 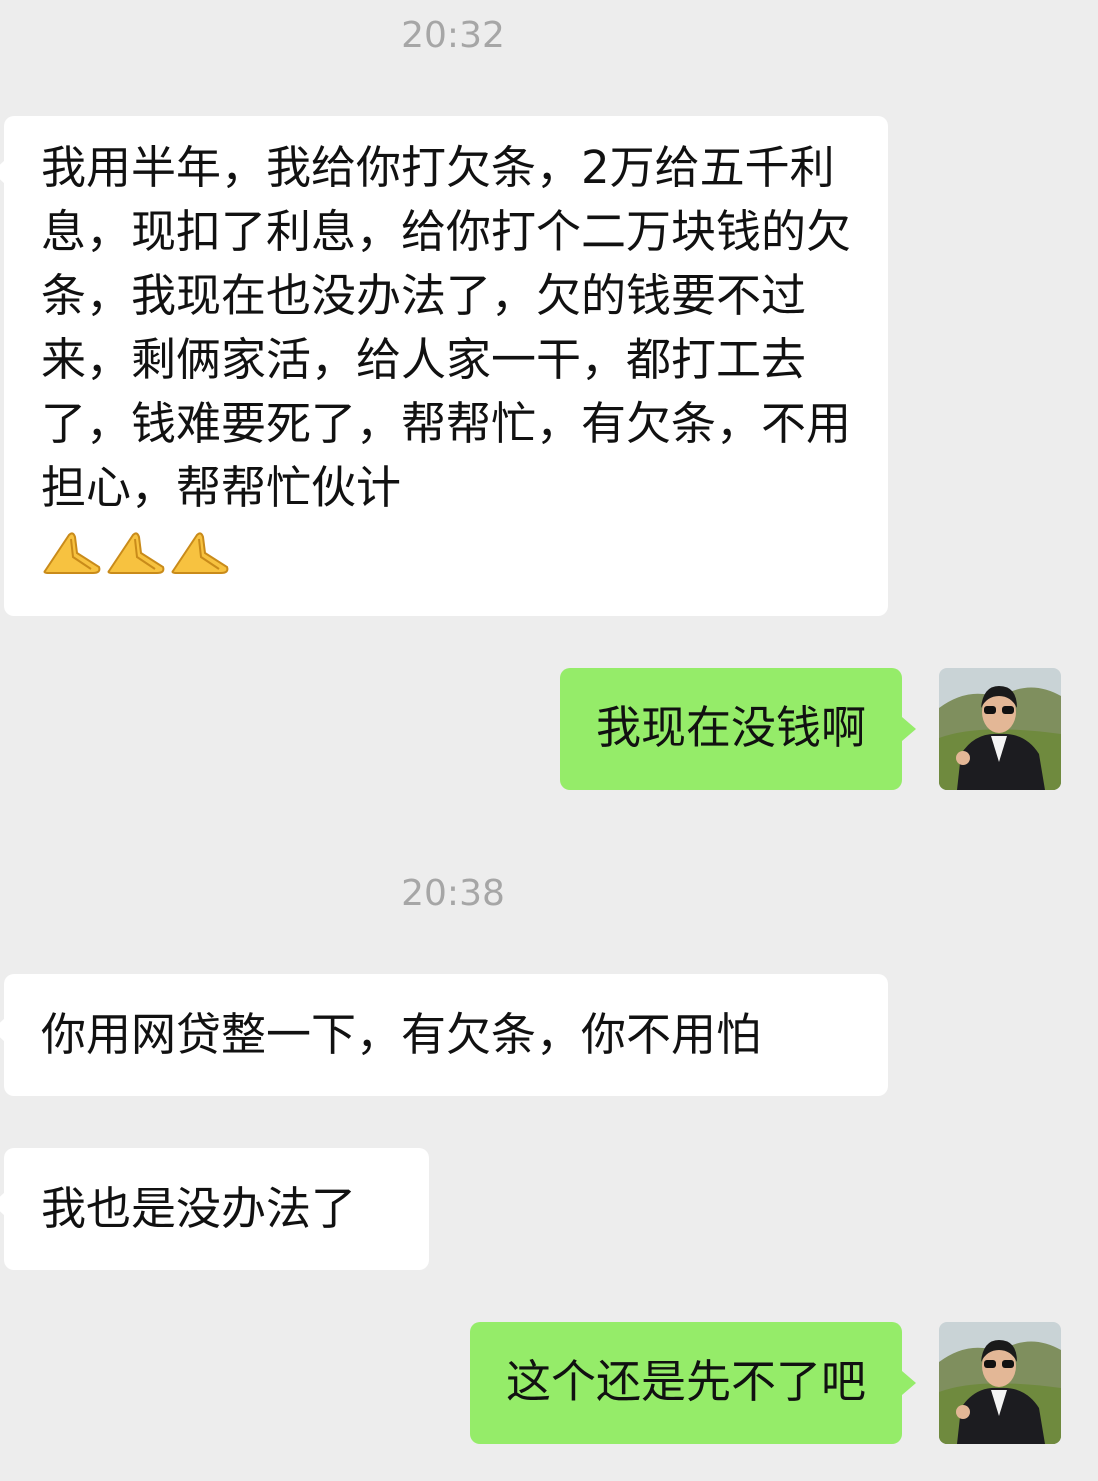 What do you see at coordinates (453, 893) in the screenshot?
I see `timestamp: 20:38` at bounding box center [453, 893].